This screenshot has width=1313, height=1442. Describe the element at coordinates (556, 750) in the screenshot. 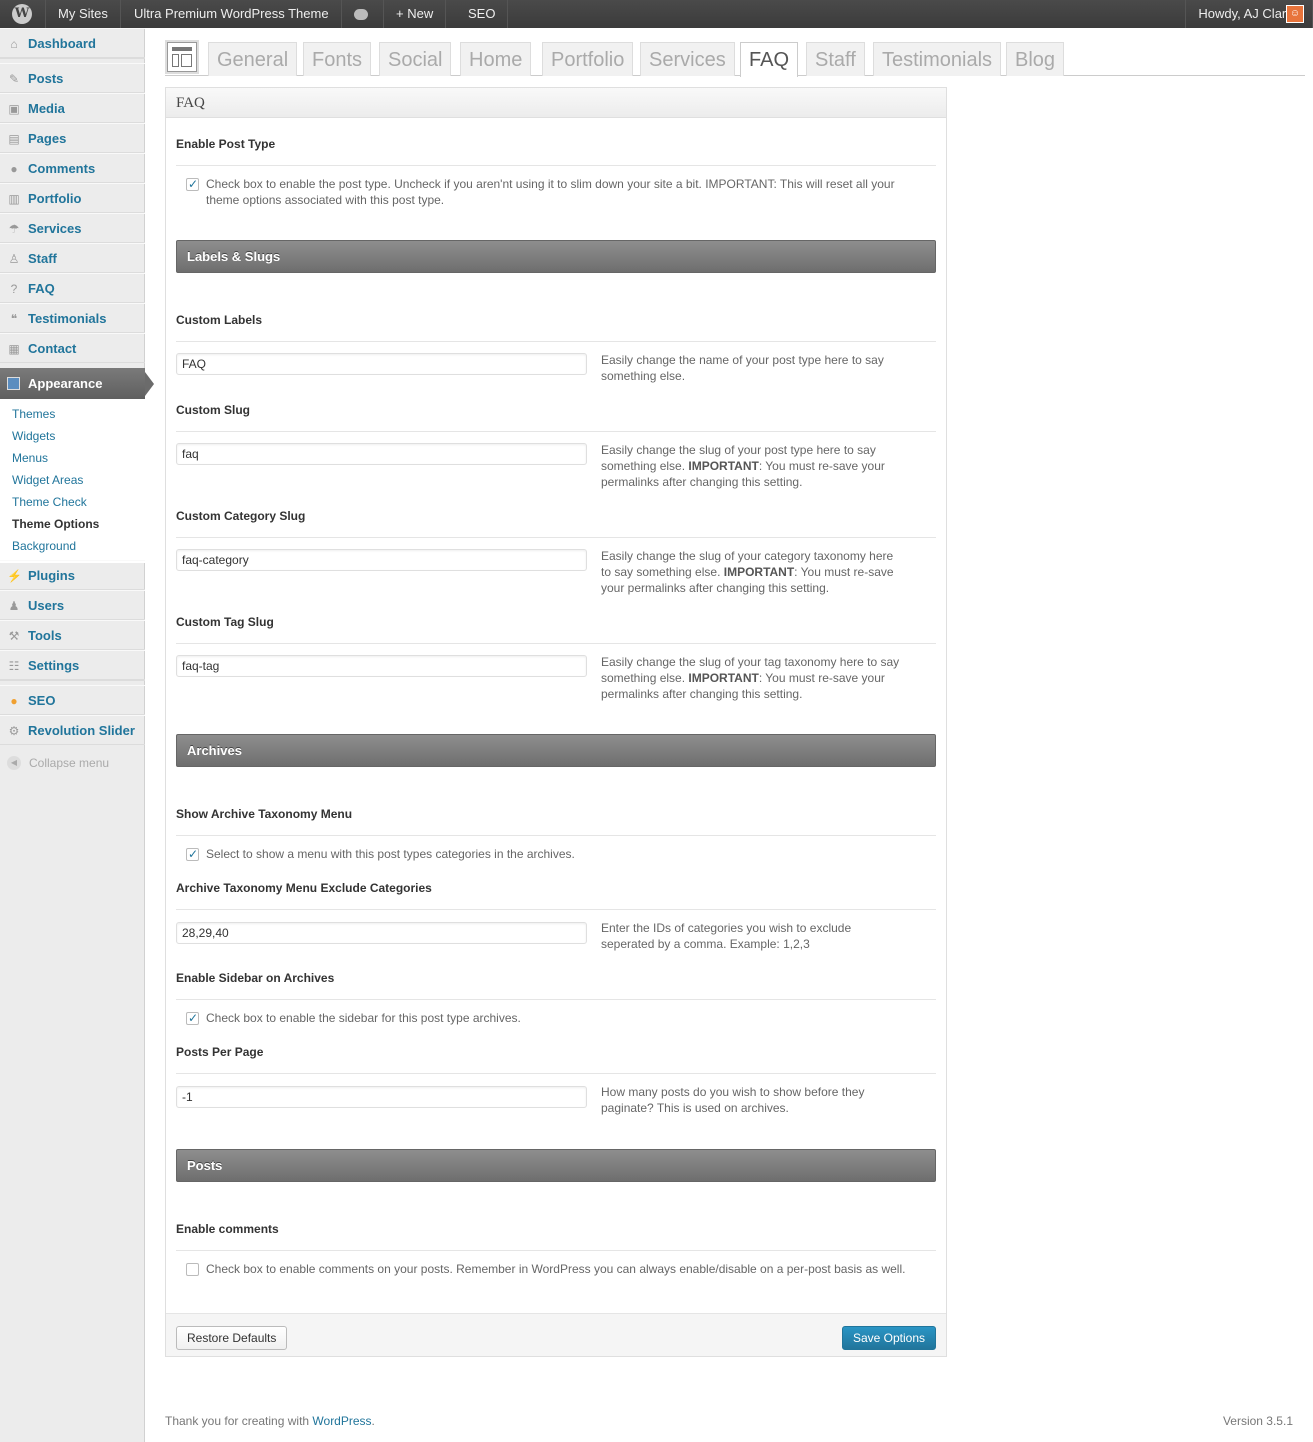

I see `archives-section: Archives` at that location.